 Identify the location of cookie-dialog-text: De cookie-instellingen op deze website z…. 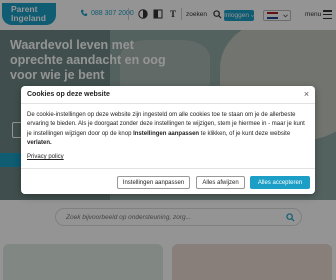
(169, 129).